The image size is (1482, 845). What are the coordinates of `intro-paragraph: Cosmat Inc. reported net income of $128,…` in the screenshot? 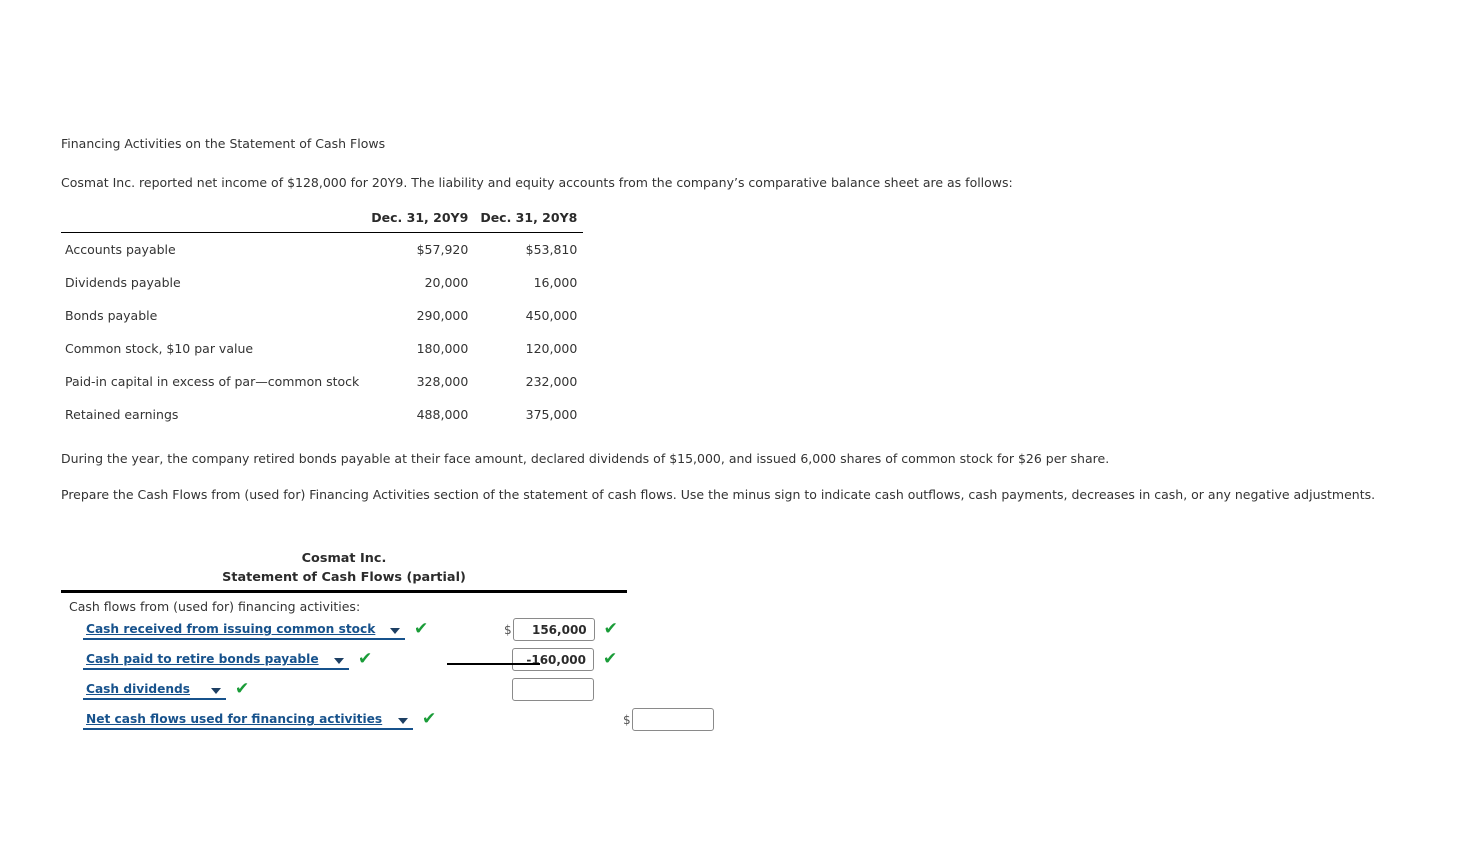 It's located at (537, 182).